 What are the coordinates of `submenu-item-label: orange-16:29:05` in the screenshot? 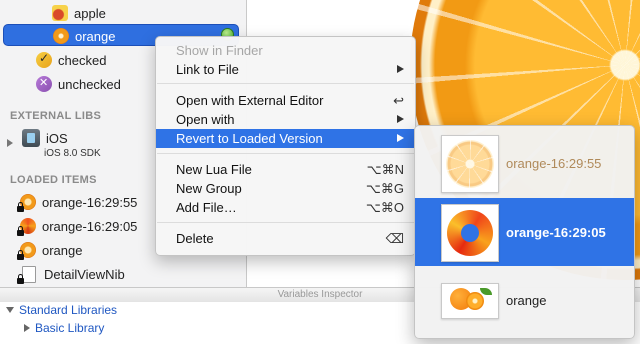 It's located at (556, 232).